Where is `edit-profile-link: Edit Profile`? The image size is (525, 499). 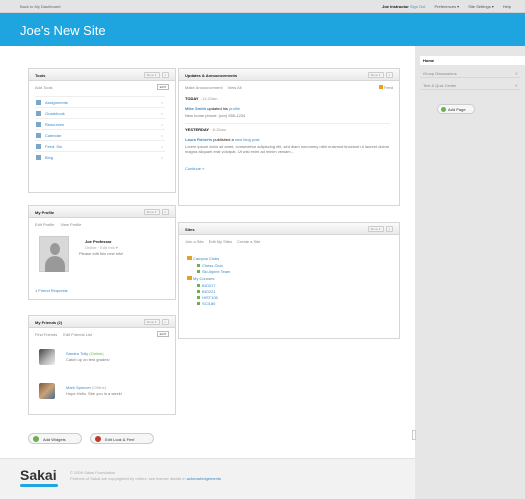 edit-profile-link: Edit Profile is located at coordinates (44, 224).